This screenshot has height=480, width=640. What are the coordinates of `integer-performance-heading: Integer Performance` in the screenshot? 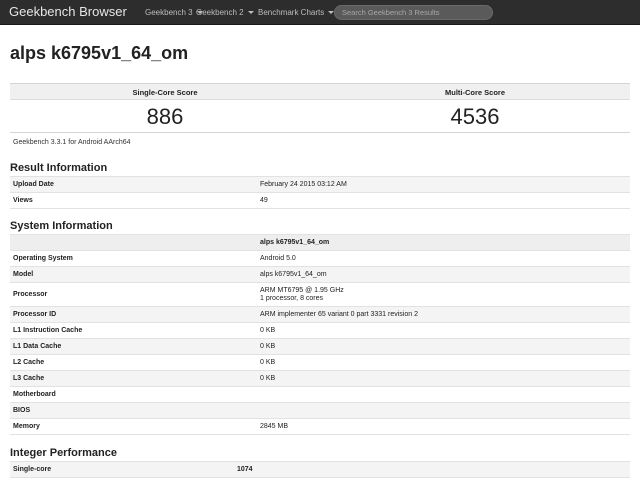 It's located at (63, 453).